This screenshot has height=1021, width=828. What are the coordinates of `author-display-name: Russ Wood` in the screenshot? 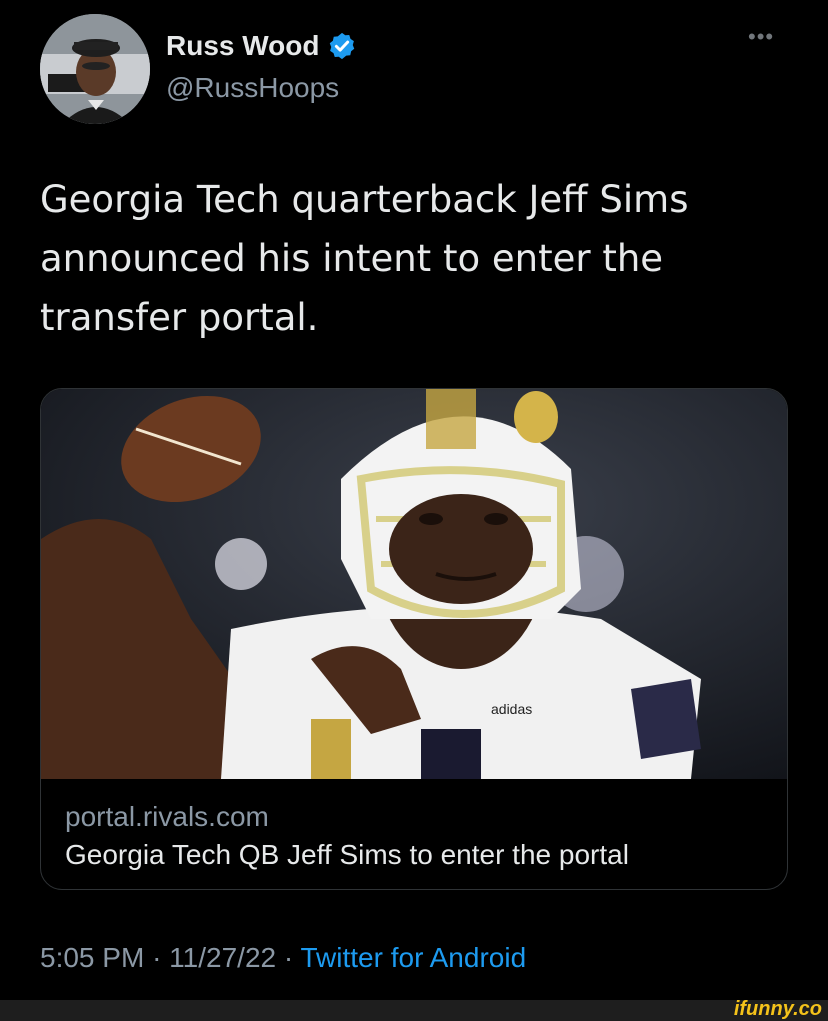 It's located at (242, 46).